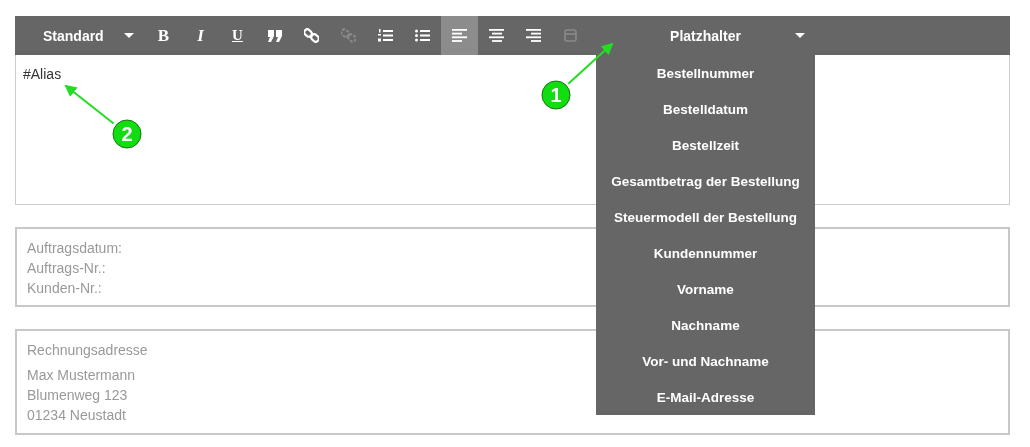 This screenshot has height=447, width=1030. What do you see at coordinates (76, 415) in the screenshot?
I see `address-line: 01234 Neustadt` at bounding box center [76, 415].